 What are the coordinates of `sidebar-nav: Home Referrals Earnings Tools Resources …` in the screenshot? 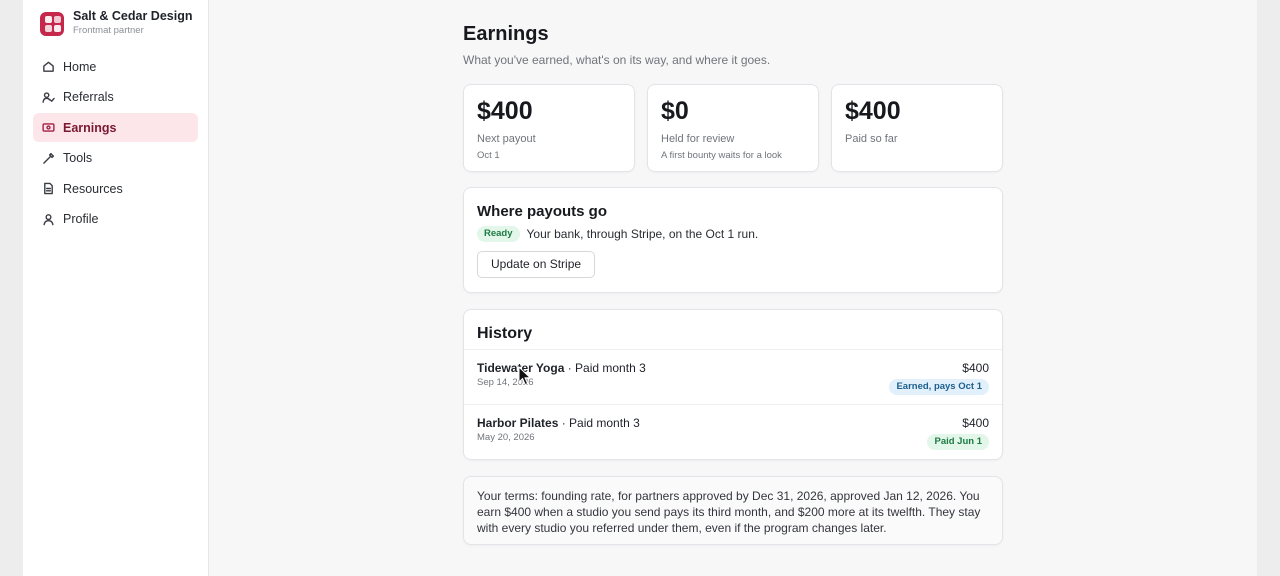 It's located at (115, 143).